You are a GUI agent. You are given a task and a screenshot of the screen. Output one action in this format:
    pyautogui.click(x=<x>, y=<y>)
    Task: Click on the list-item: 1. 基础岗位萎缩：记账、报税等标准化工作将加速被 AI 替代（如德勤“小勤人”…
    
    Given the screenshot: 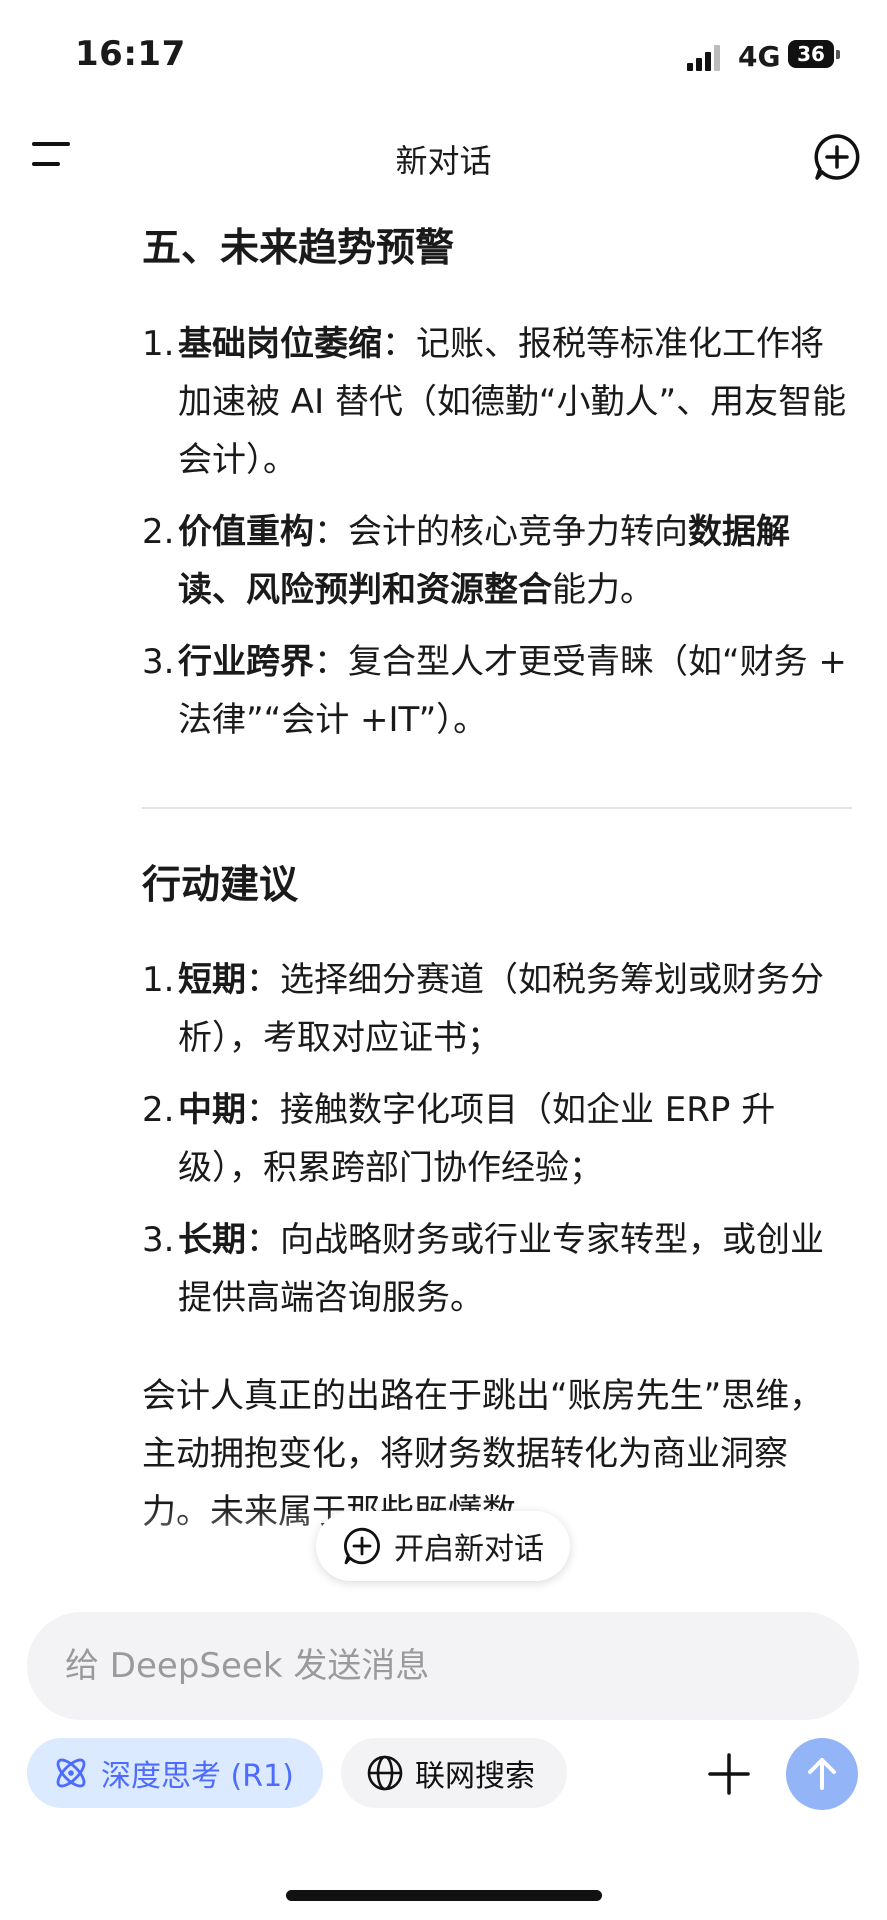 What is the action you would take?
    pyautogui.click(x=497, y=402)
    